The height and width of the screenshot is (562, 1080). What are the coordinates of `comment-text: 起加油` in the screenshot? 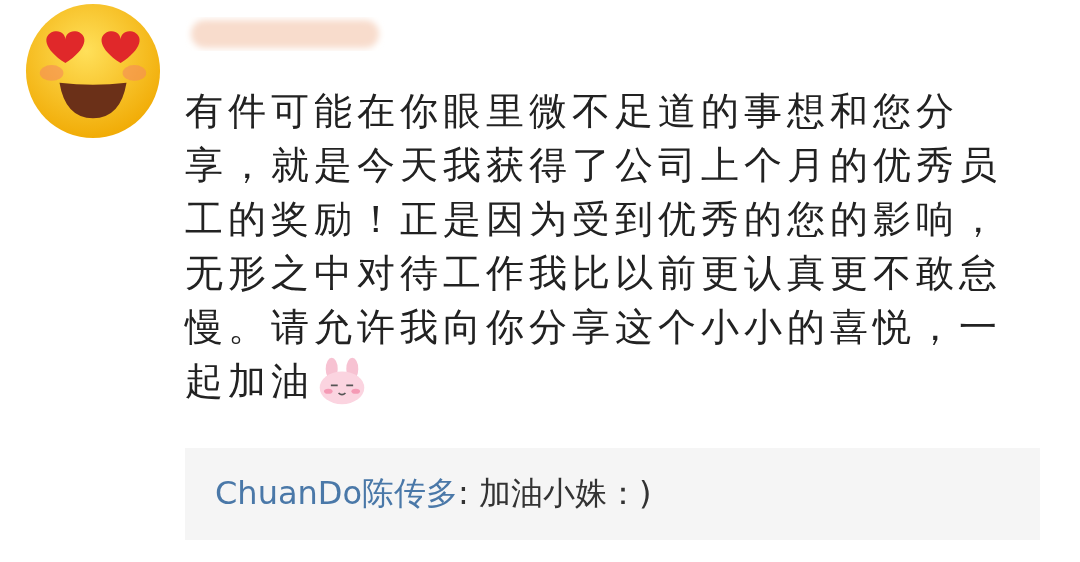 It's located at (249, 381).